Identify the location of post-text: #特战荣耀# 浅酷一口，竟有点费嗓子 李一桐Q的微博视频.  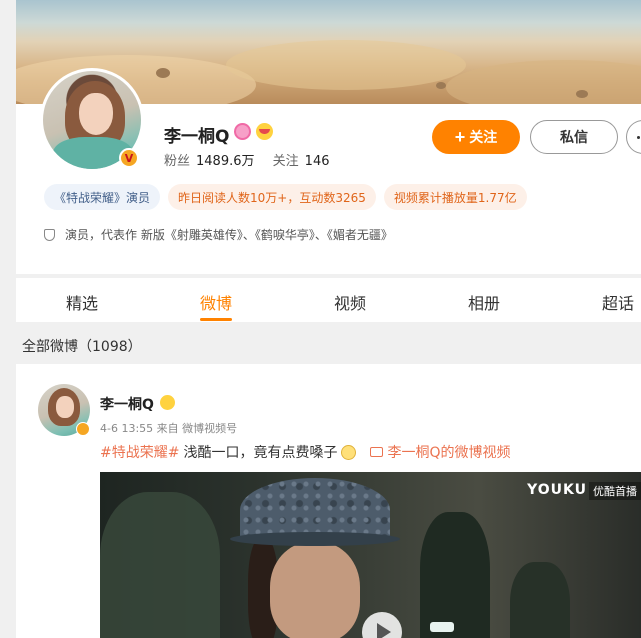
(305, 452).